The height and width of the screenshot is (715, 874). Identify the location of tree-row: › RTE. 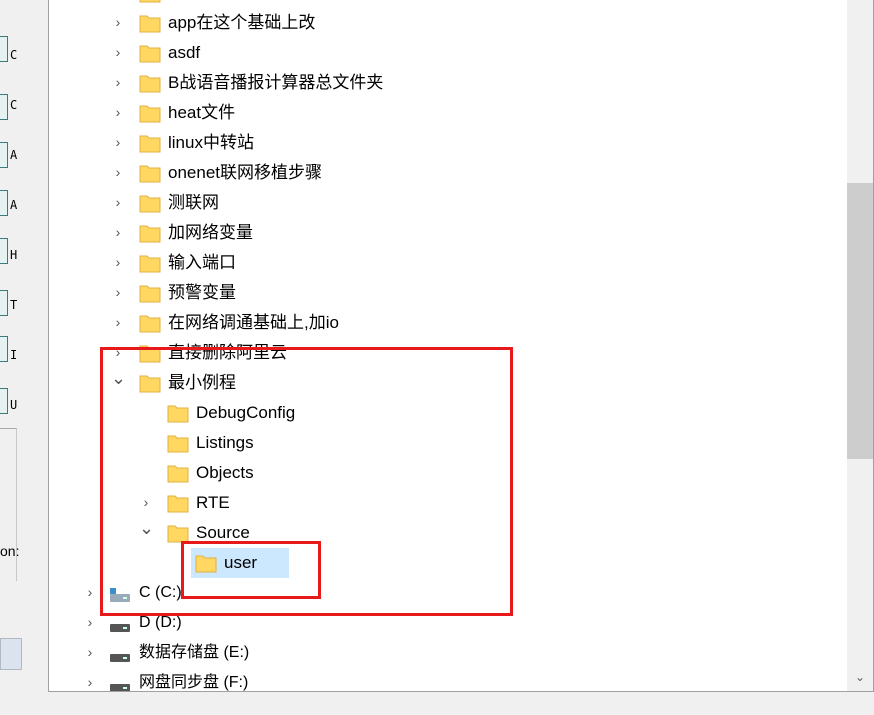
(446, 503).